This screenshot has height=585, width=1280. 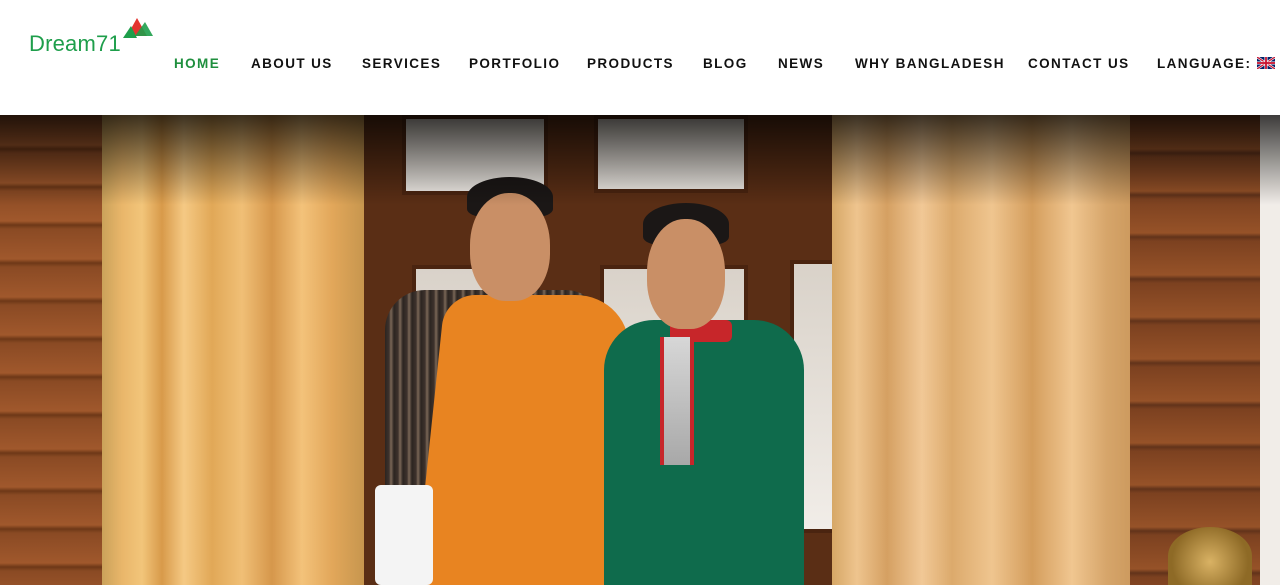 I want to click on person-right-face, so click(x=686, y=274).